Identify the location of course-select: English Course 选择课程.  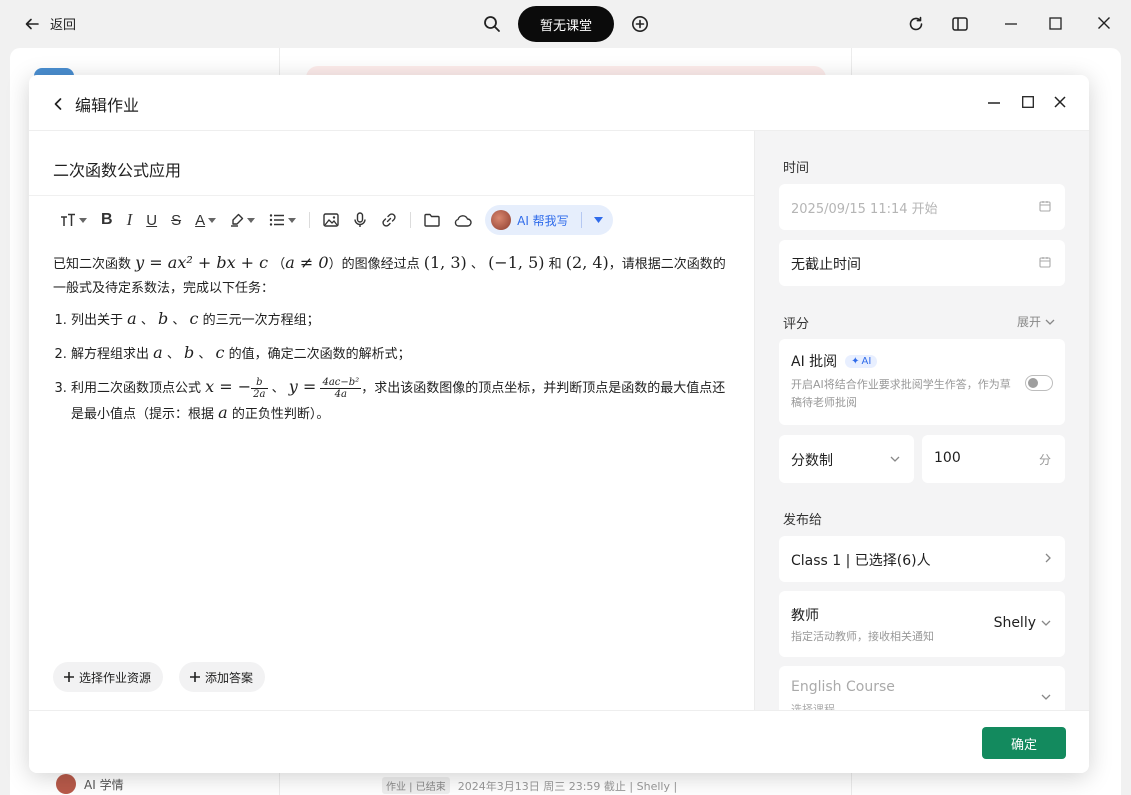
(922, 688).